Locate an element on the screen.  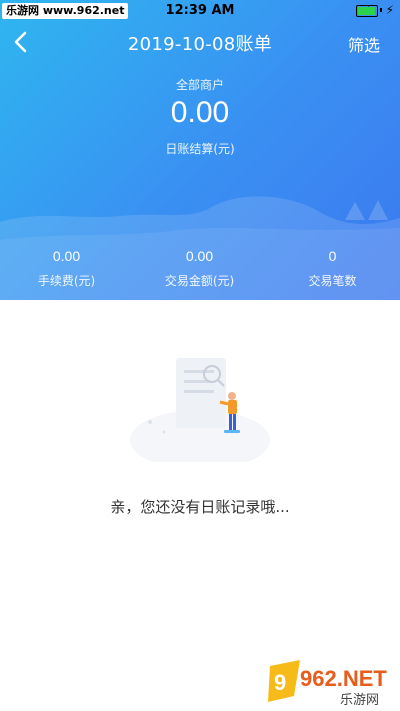
empty-illustration is located at coordinates (200, 410).